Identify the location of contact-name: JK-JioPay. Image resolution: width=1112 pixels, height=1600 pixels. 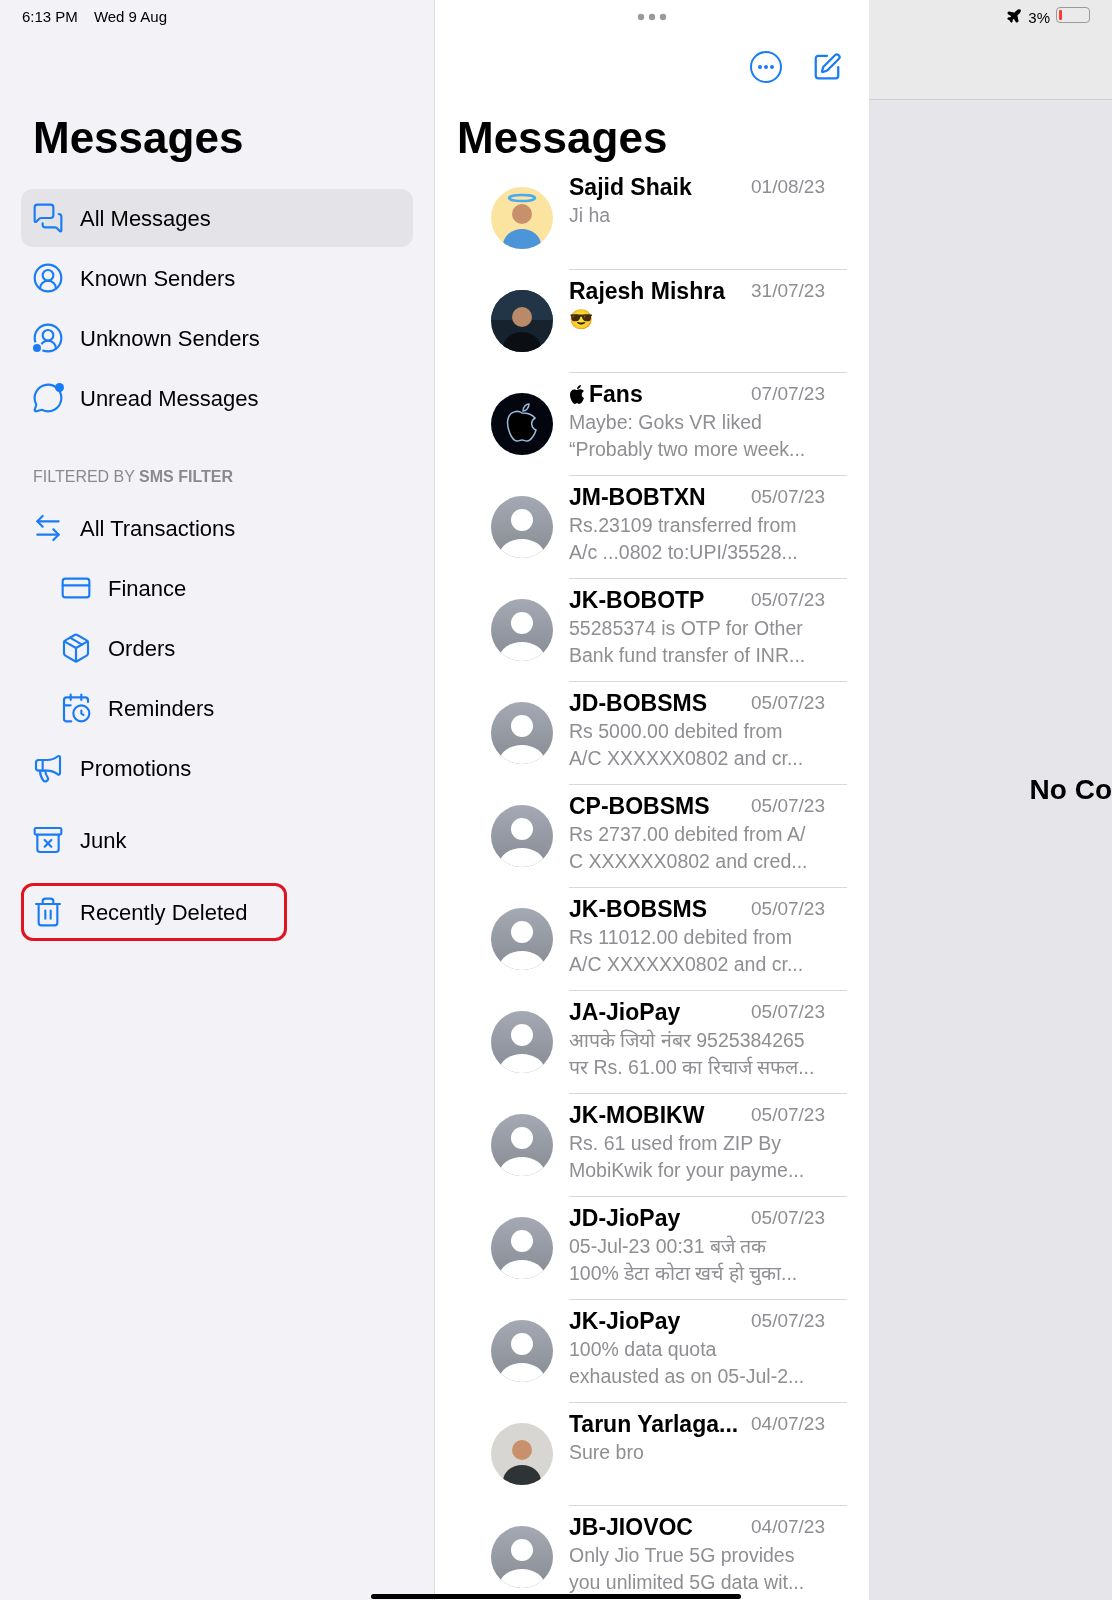
(625, 1321).